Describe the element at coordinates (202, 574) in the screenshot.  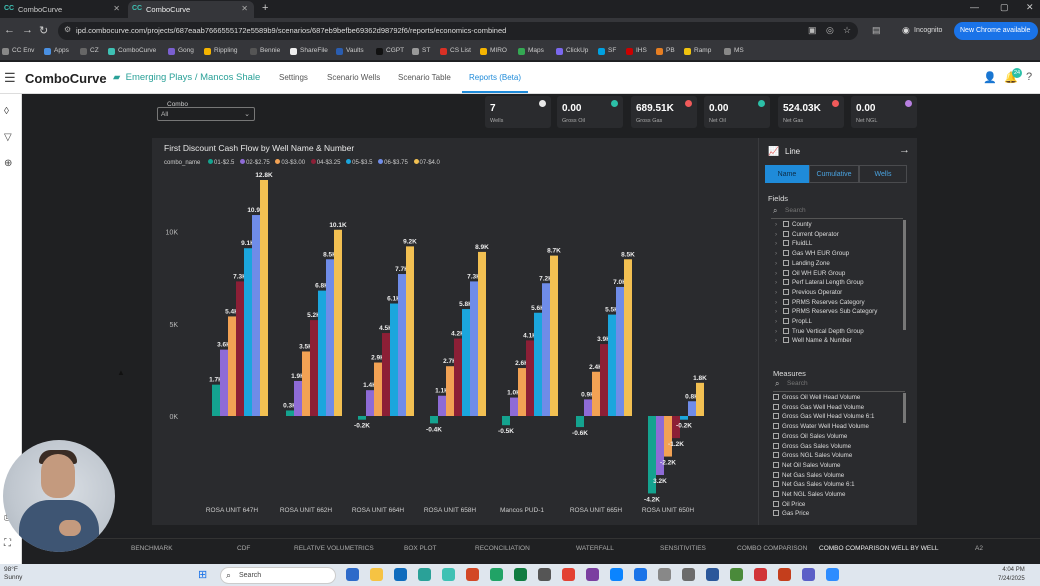
I see `windows-start-icon: ⊞` at that location.